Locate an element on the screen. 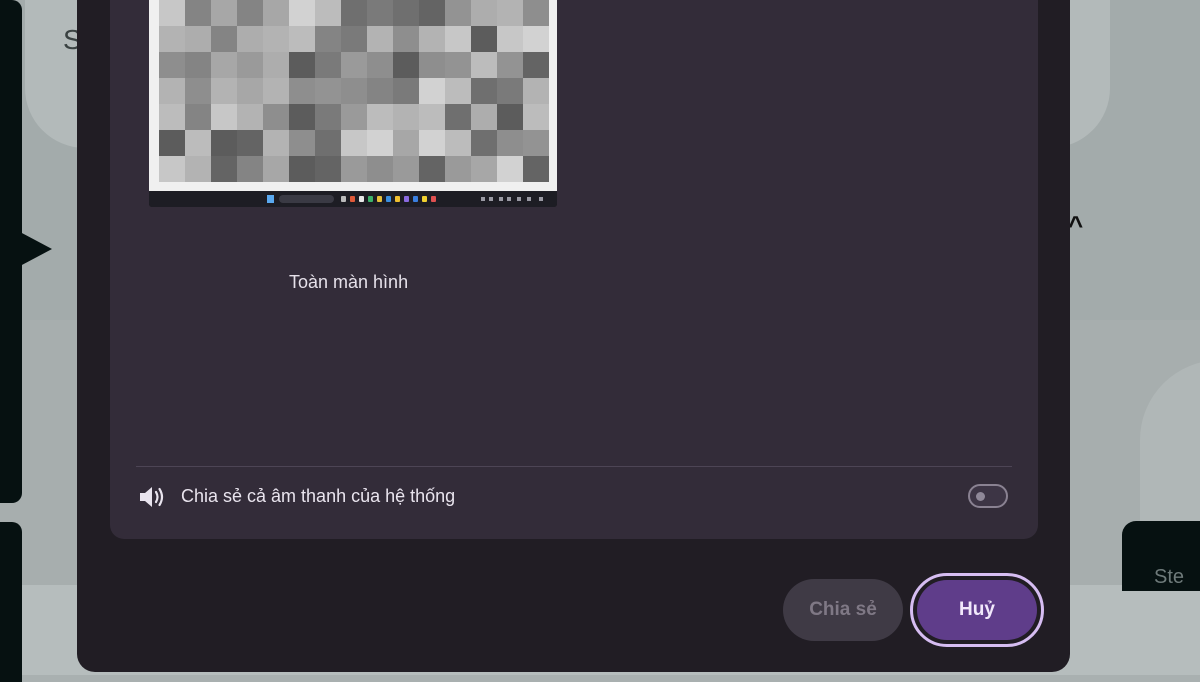 The width and height of the screenshot is (1200, 682). toggle-knob is located at coordinates (980, 496).